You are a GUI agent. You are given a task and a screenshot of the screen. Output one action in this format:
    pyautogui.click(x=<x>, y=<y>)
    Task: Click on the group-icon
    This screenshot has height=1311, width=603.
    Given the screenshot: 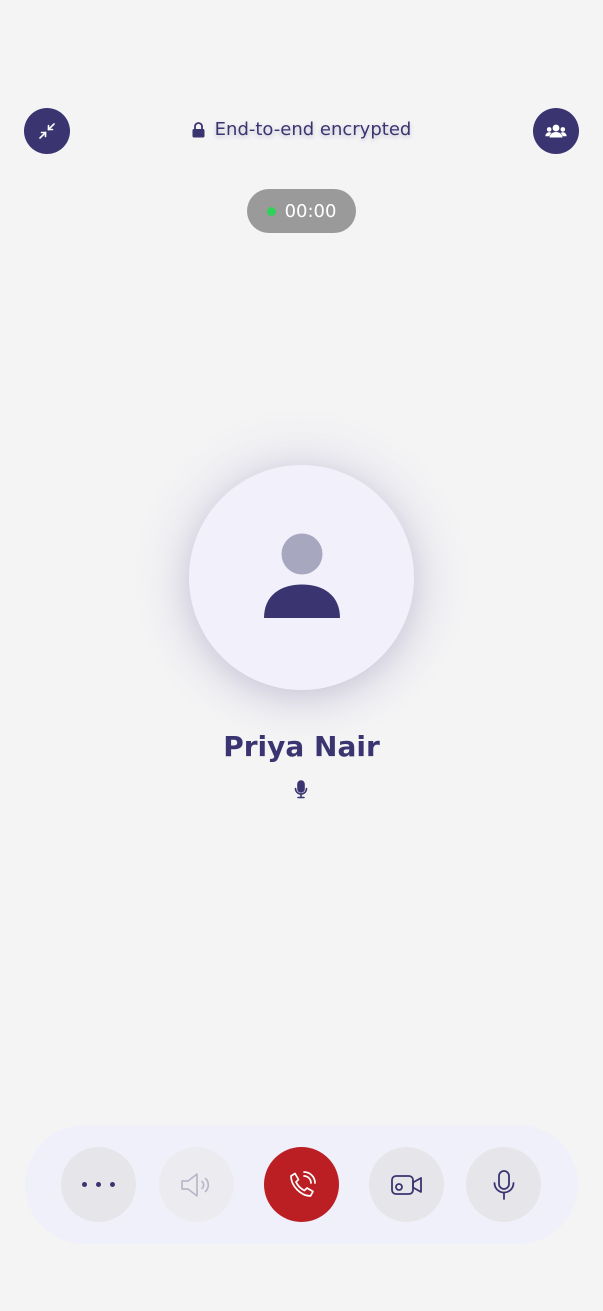 What is the action you would take?
    pyautogui.click(x=556, y=131)
    